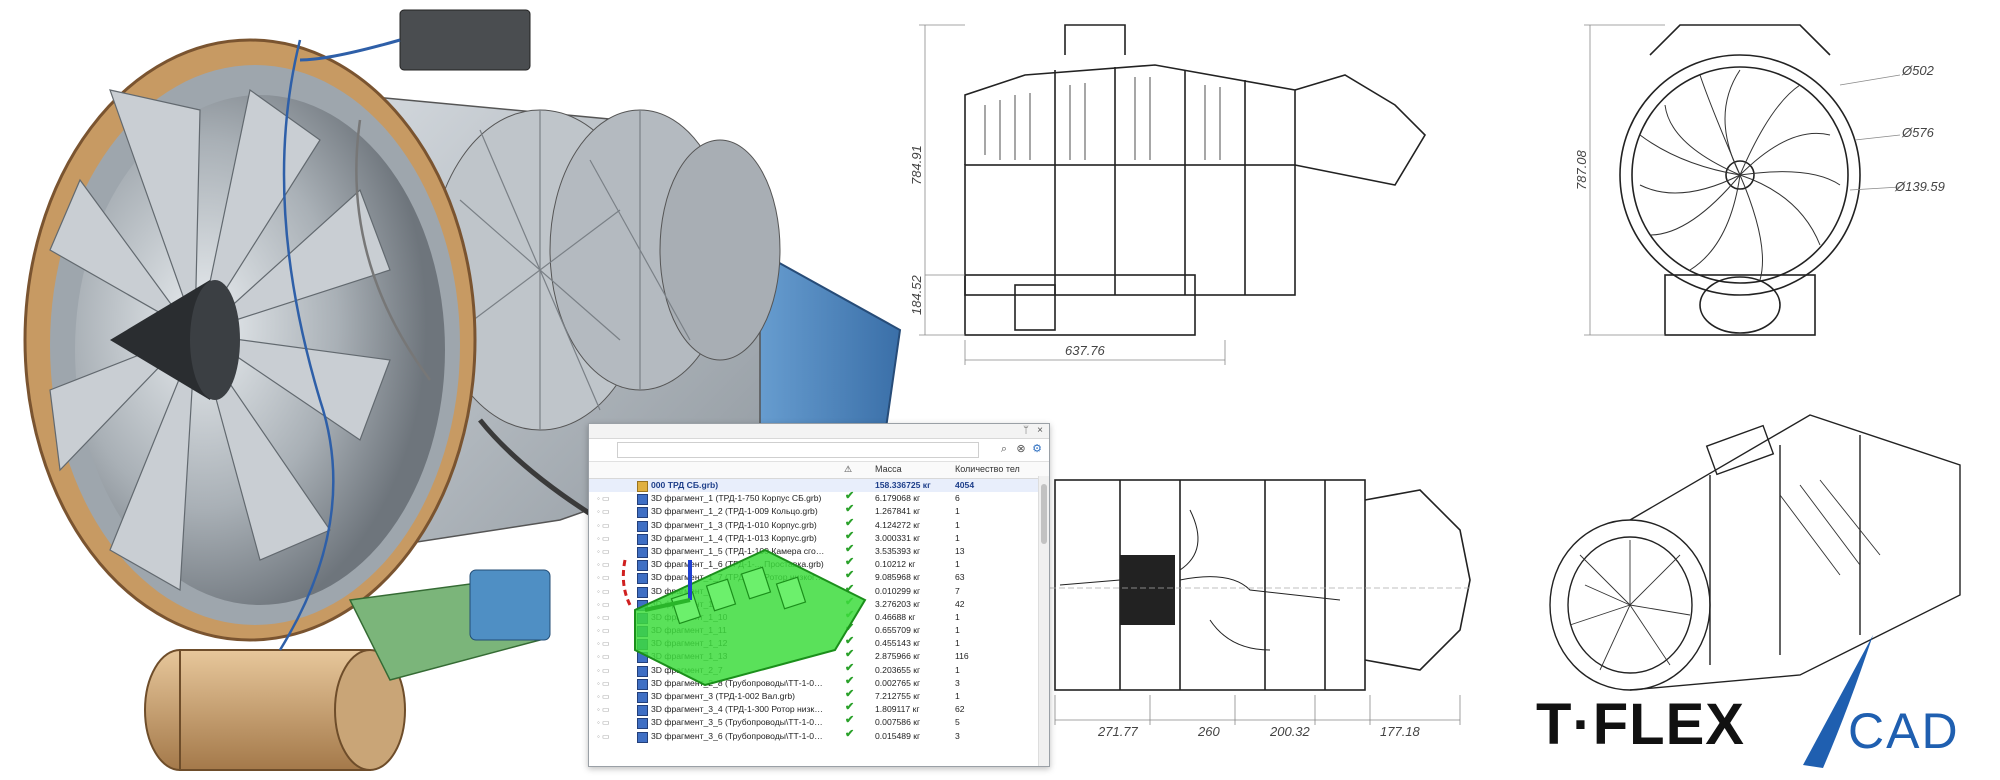  Describe the element at coordinates (898, 603) in the screenshot. I see `row-mass: 3.276203 кг` at that location.